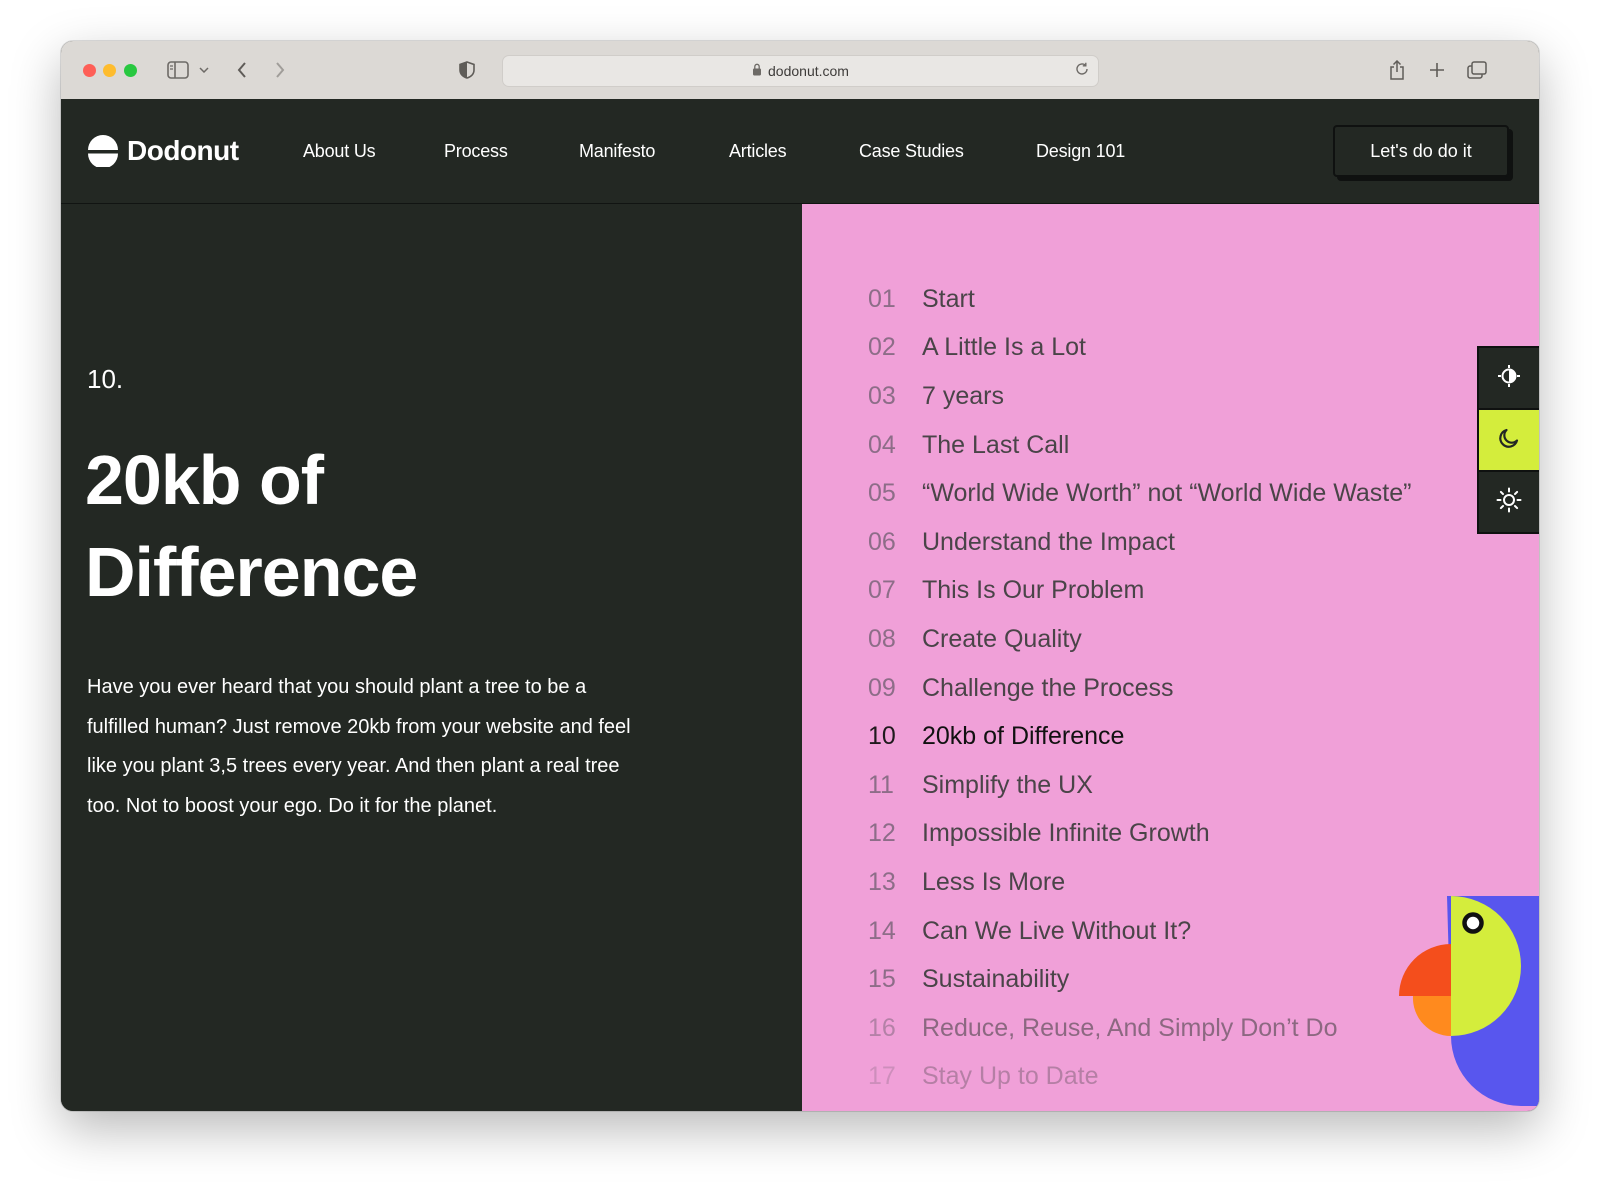 The width and height of the screenshot is (1600, 1192). I want to click on tab-overview-icon, so click(1477, 70).